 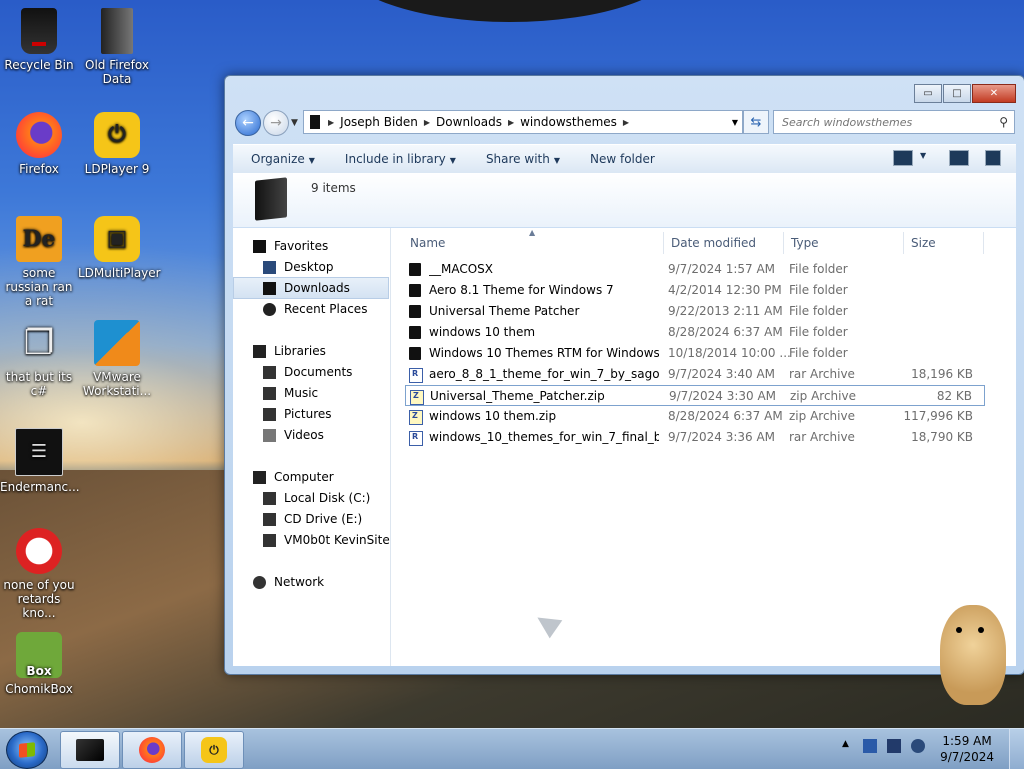 I want to click on network-icon, so click(x=893, y=746).